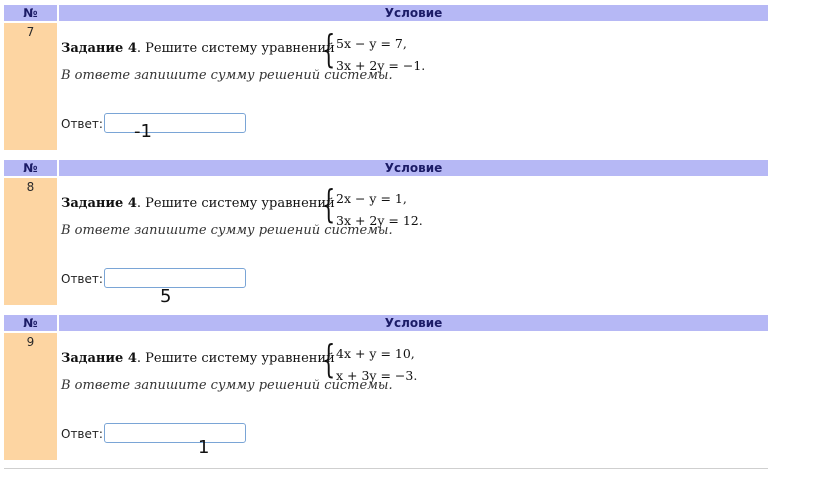  I want to click on equation-system: { 2x − y = 1, 3x + 2y = 12., so click(377, 206).